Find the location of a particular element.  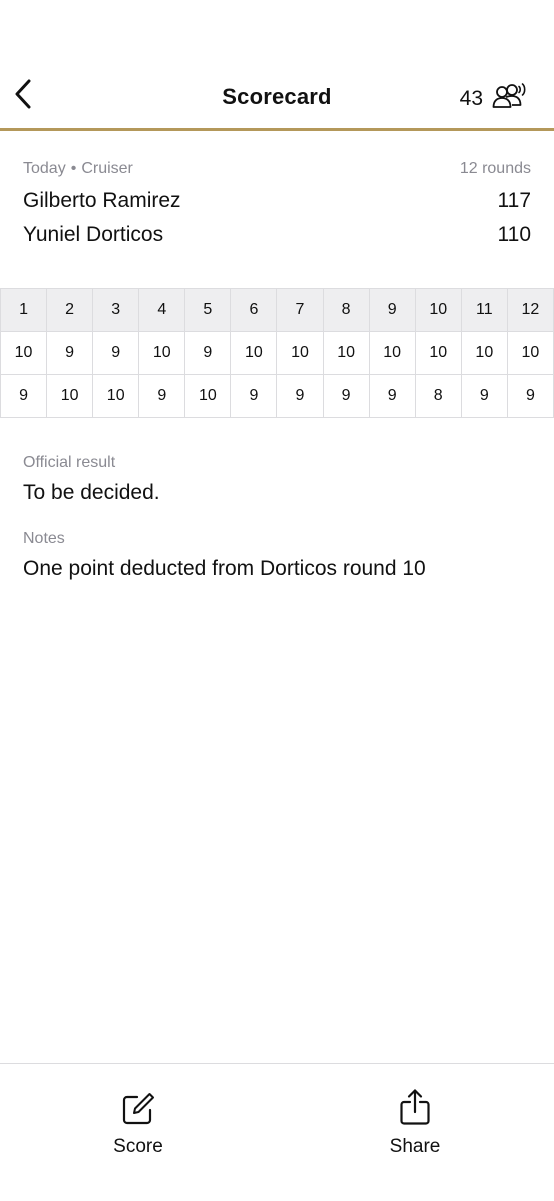

fighter-row: Yuniel Dorticos 110 is located at coordinates (277, 235).